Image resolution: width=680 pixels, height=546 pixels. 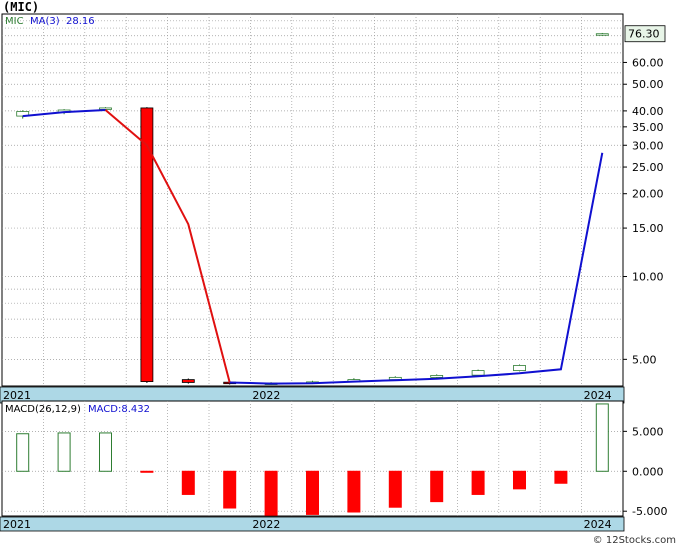 I want to click on macd-legend-label: MACD(26,12,9), so click(x=43, y=409).